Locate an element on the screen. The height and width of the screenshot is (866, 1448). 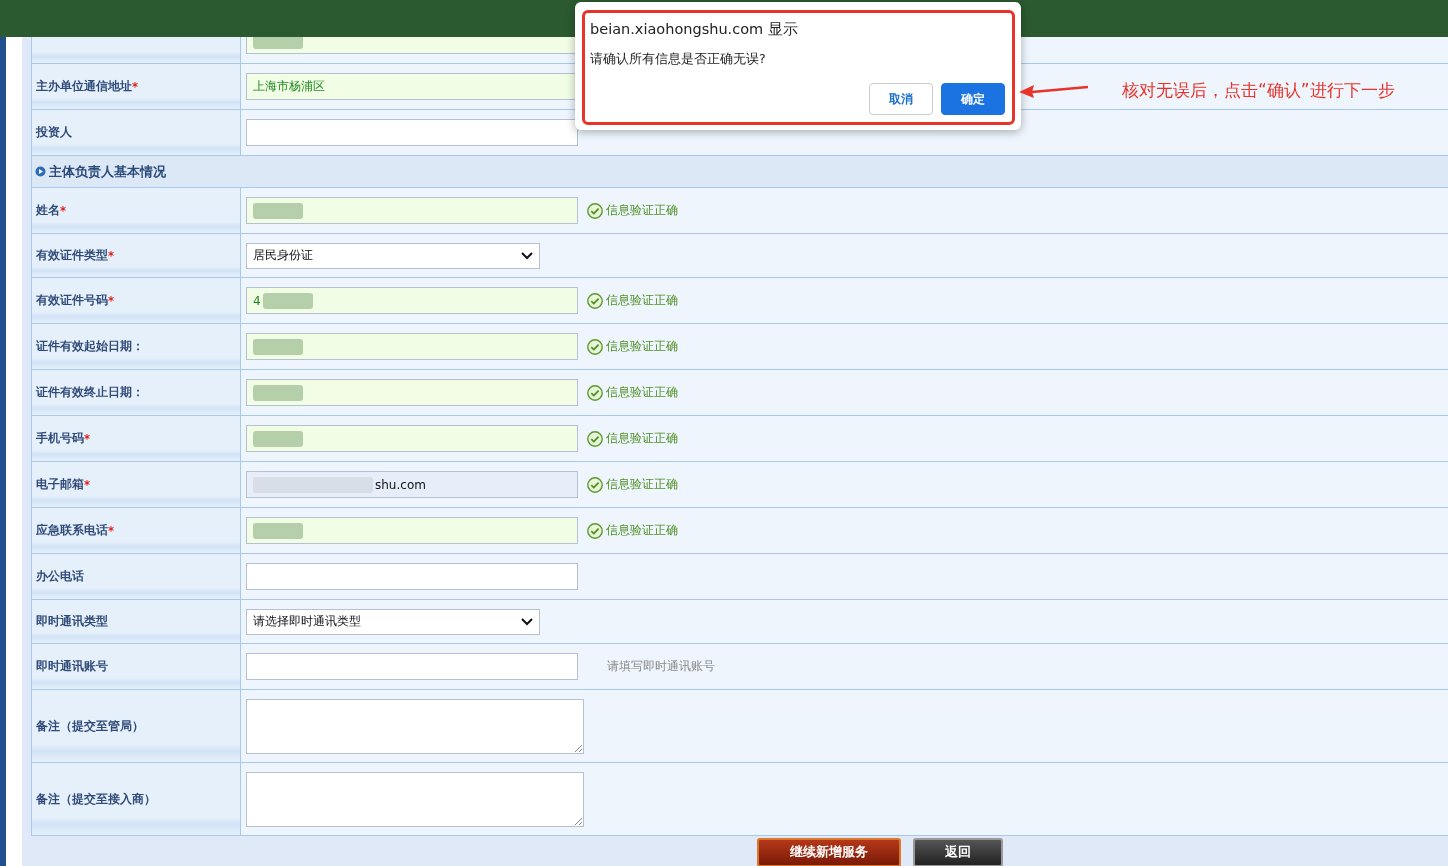
field-label: 主办单位通信地址 is located at coordinates (84, 86).